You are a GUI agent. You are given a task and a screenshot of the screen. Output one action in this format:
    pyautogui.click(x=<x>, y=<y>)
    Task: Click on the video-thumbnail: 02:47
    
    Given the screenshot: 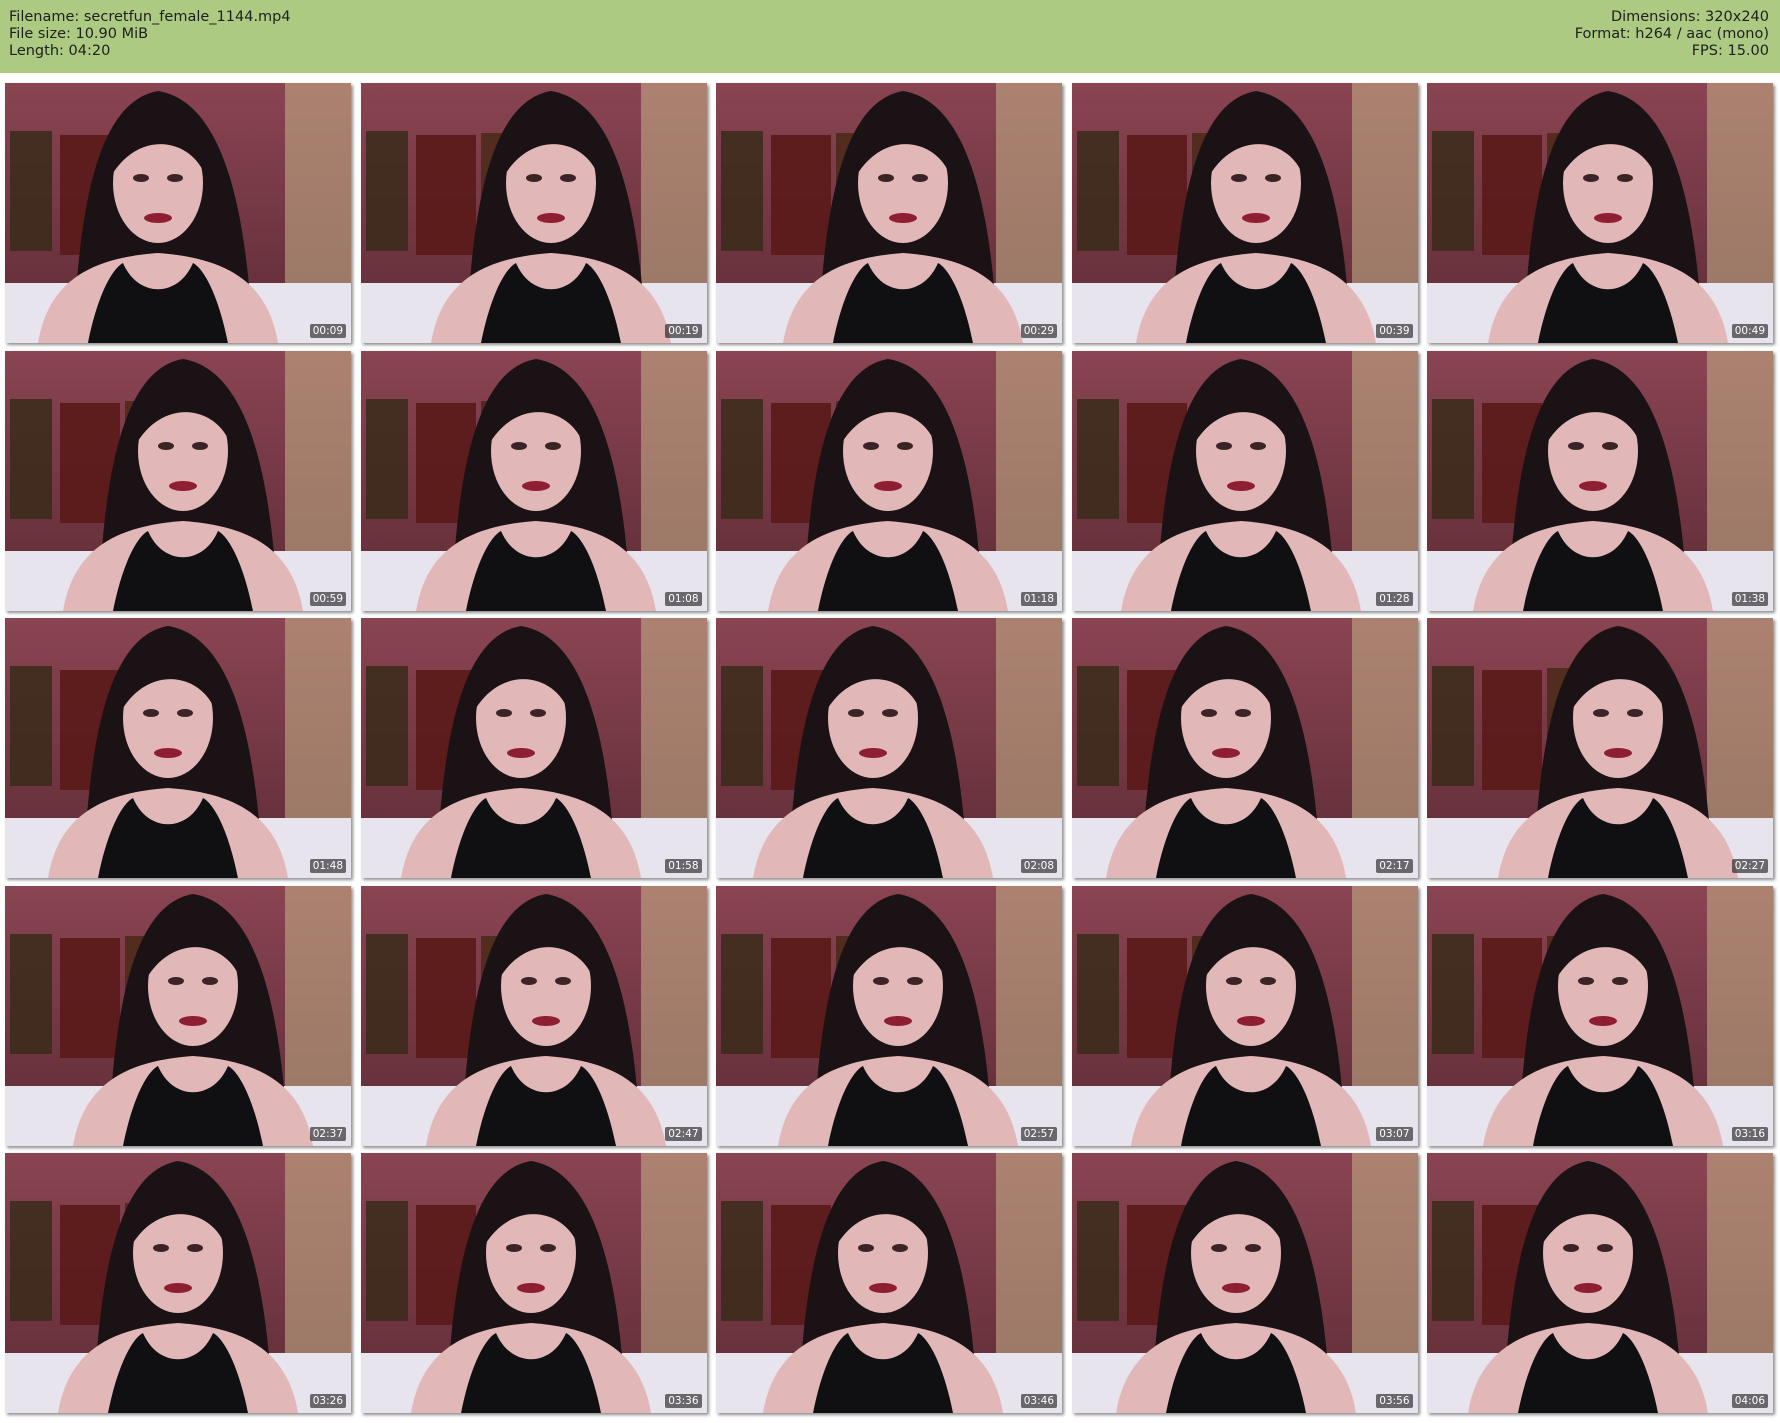 What is the action you would take?
    pyautogui.click(x=533, y=1015)
    